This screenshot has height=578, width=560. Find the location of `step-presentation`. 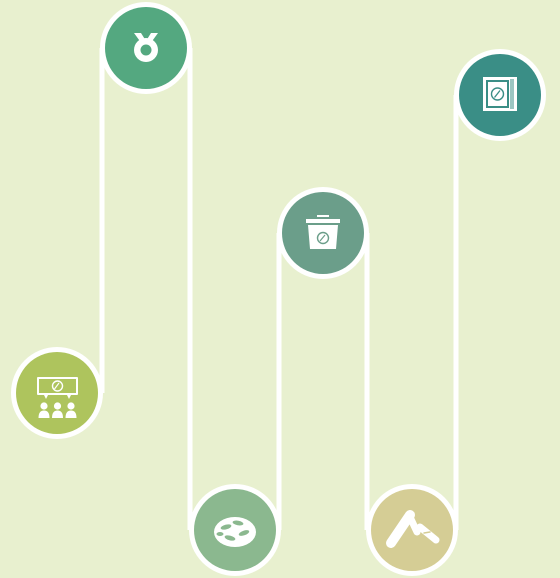

step-presentation is located at coordinates (57, 393).